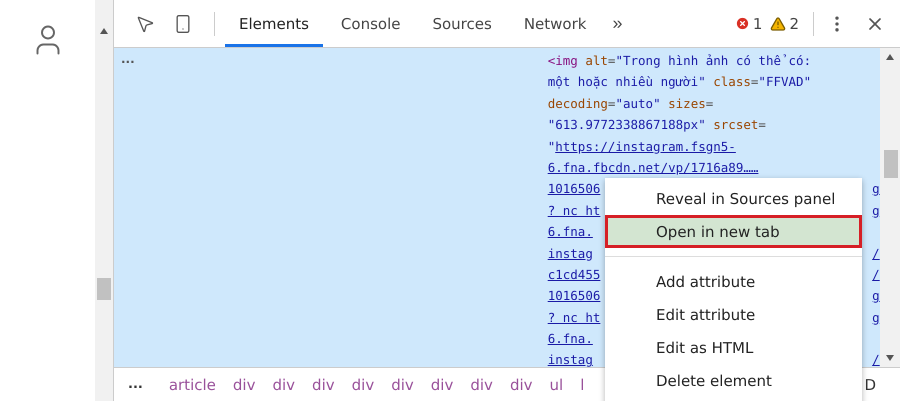 The image size is (900, 401). Describe the element at coordinates (778, 24) in the screenshot. I see `warning-icon` at that location.